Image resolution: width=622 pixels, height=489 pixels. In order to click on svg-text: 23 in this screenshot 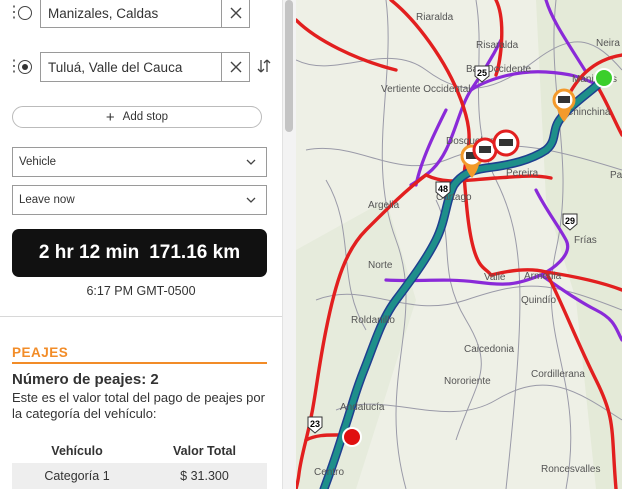, I will do `click(315, 424)`.